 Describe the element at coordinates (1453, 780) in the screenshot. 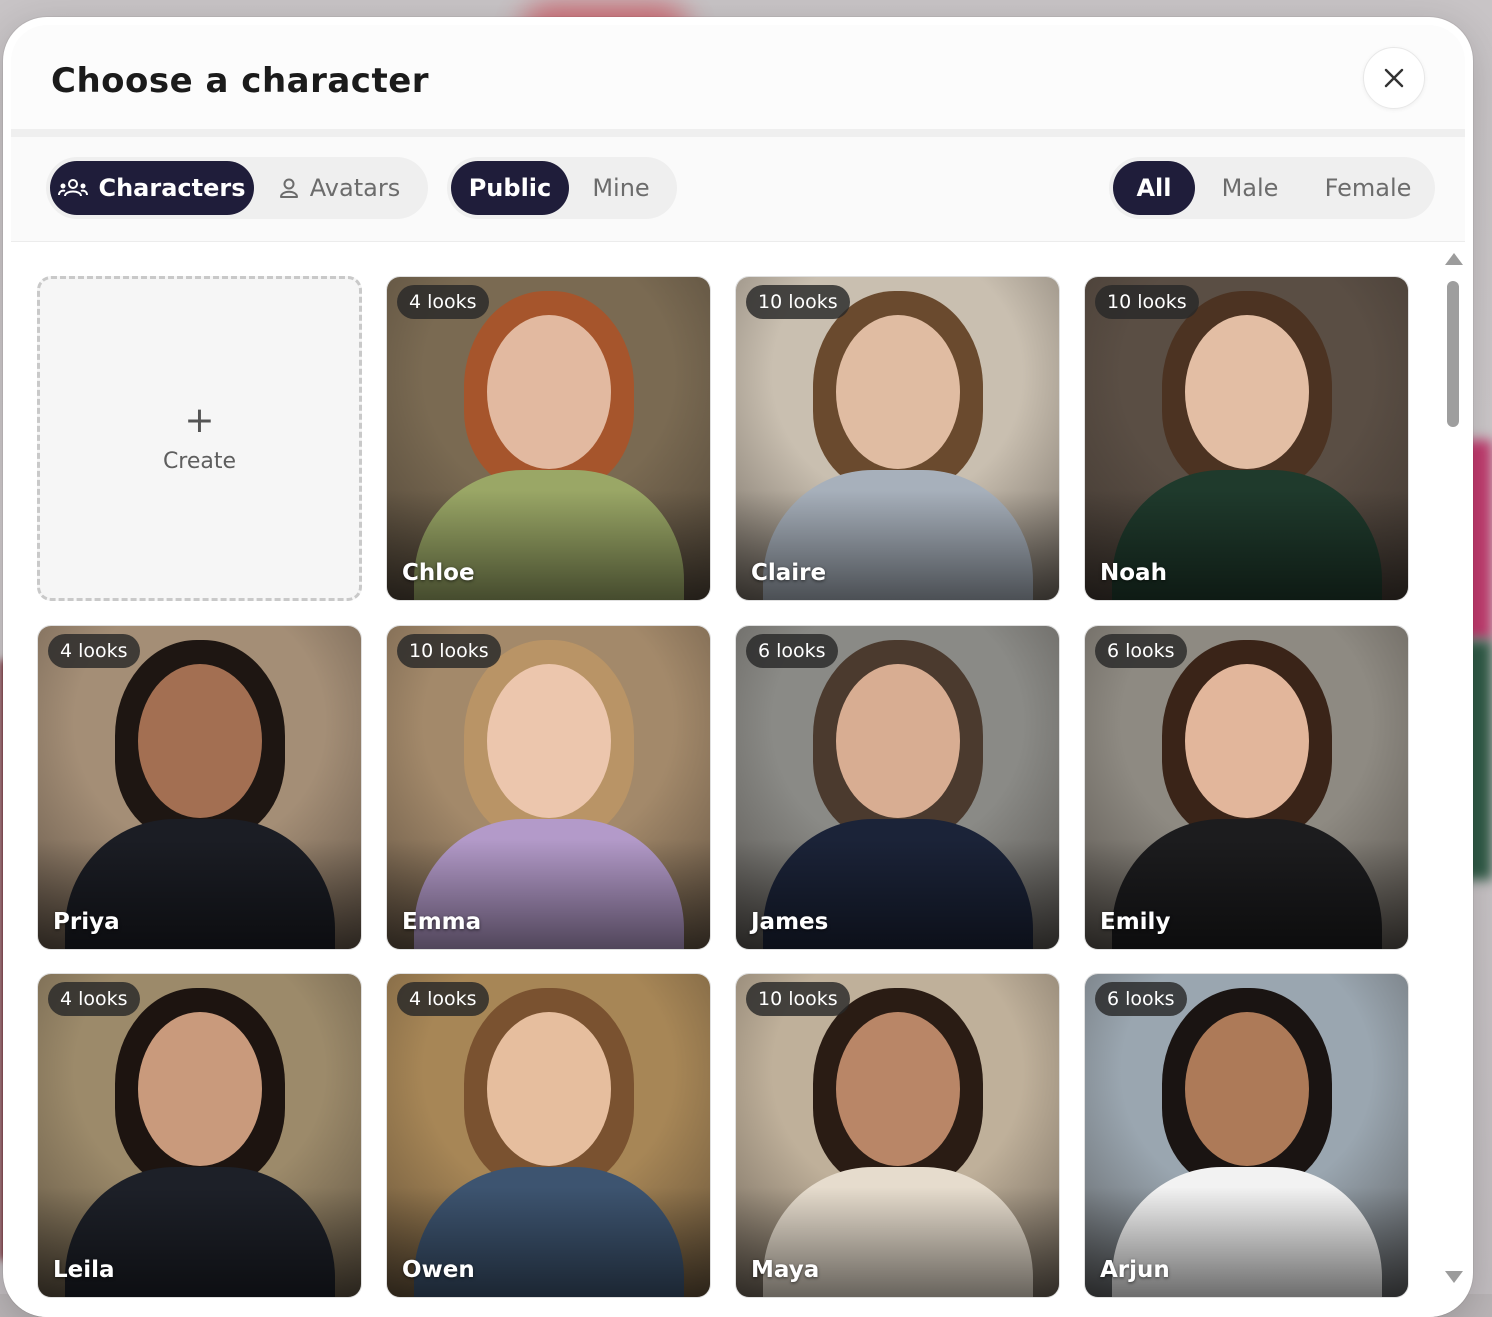

I see `vertical-scrollbar` at that location.